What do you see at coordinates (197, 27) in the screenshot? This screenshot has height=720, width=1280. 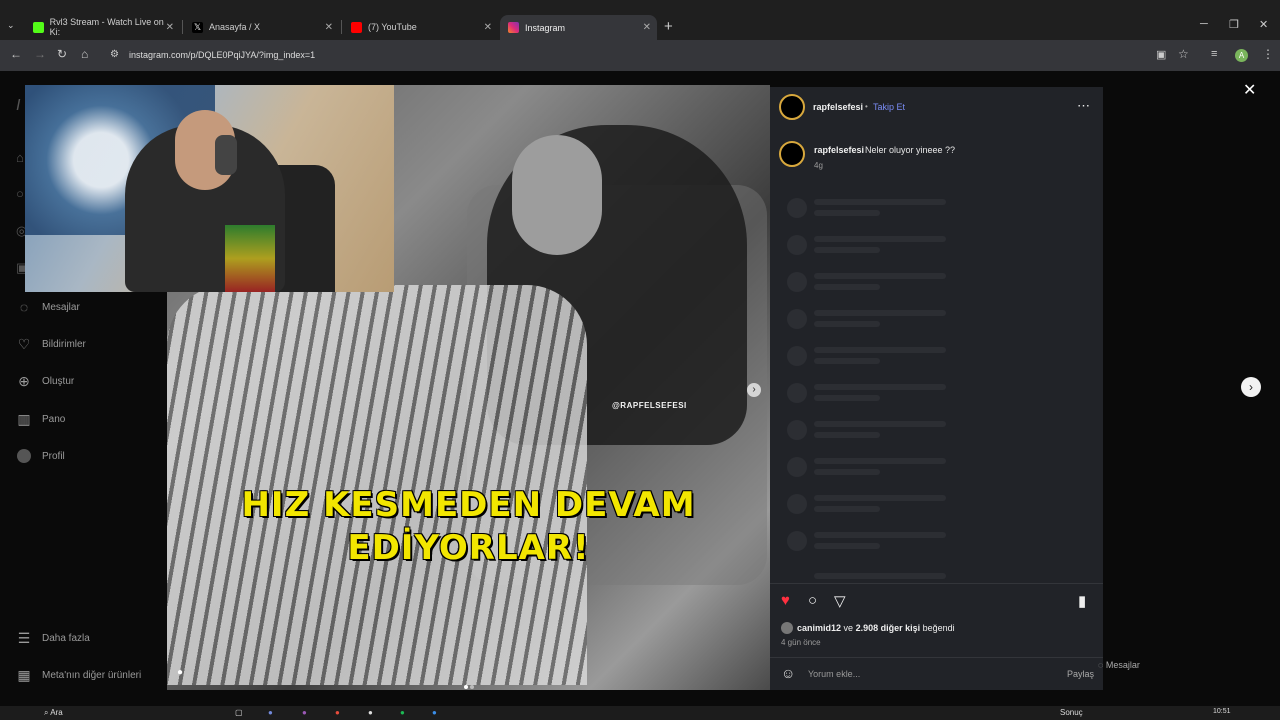 I see `x-logo-icon: 𝕏` at bounding box center [197, 27].